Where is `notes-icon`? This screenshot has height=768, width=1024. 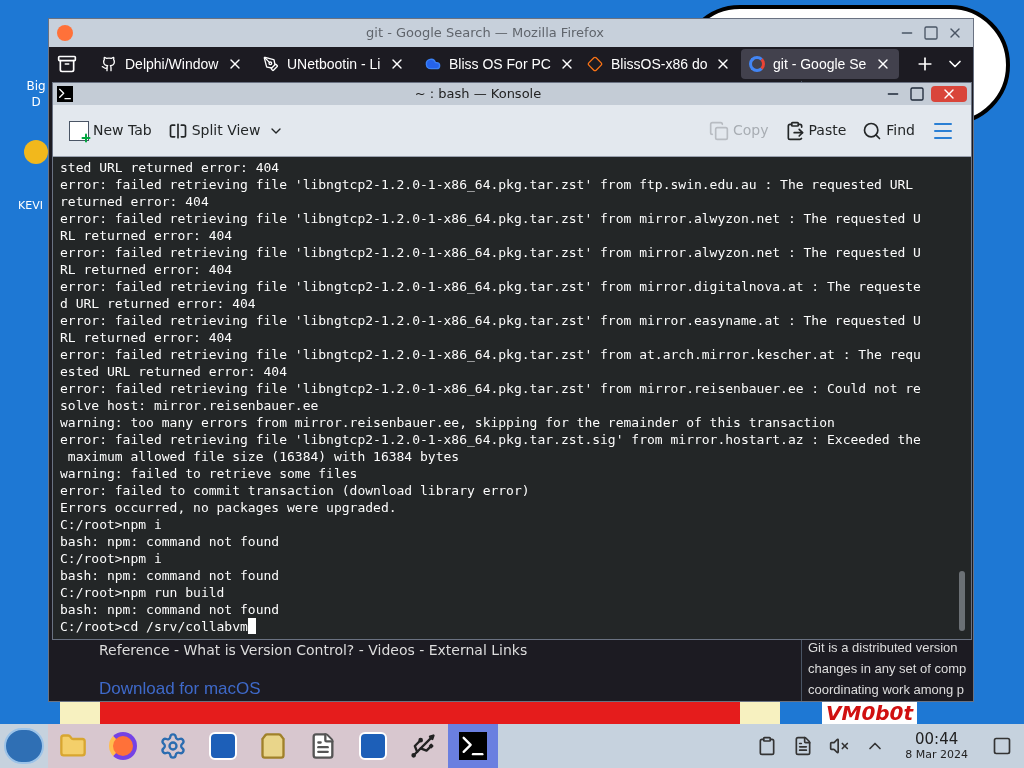 notes-icon is located at coordinates (803, 746).